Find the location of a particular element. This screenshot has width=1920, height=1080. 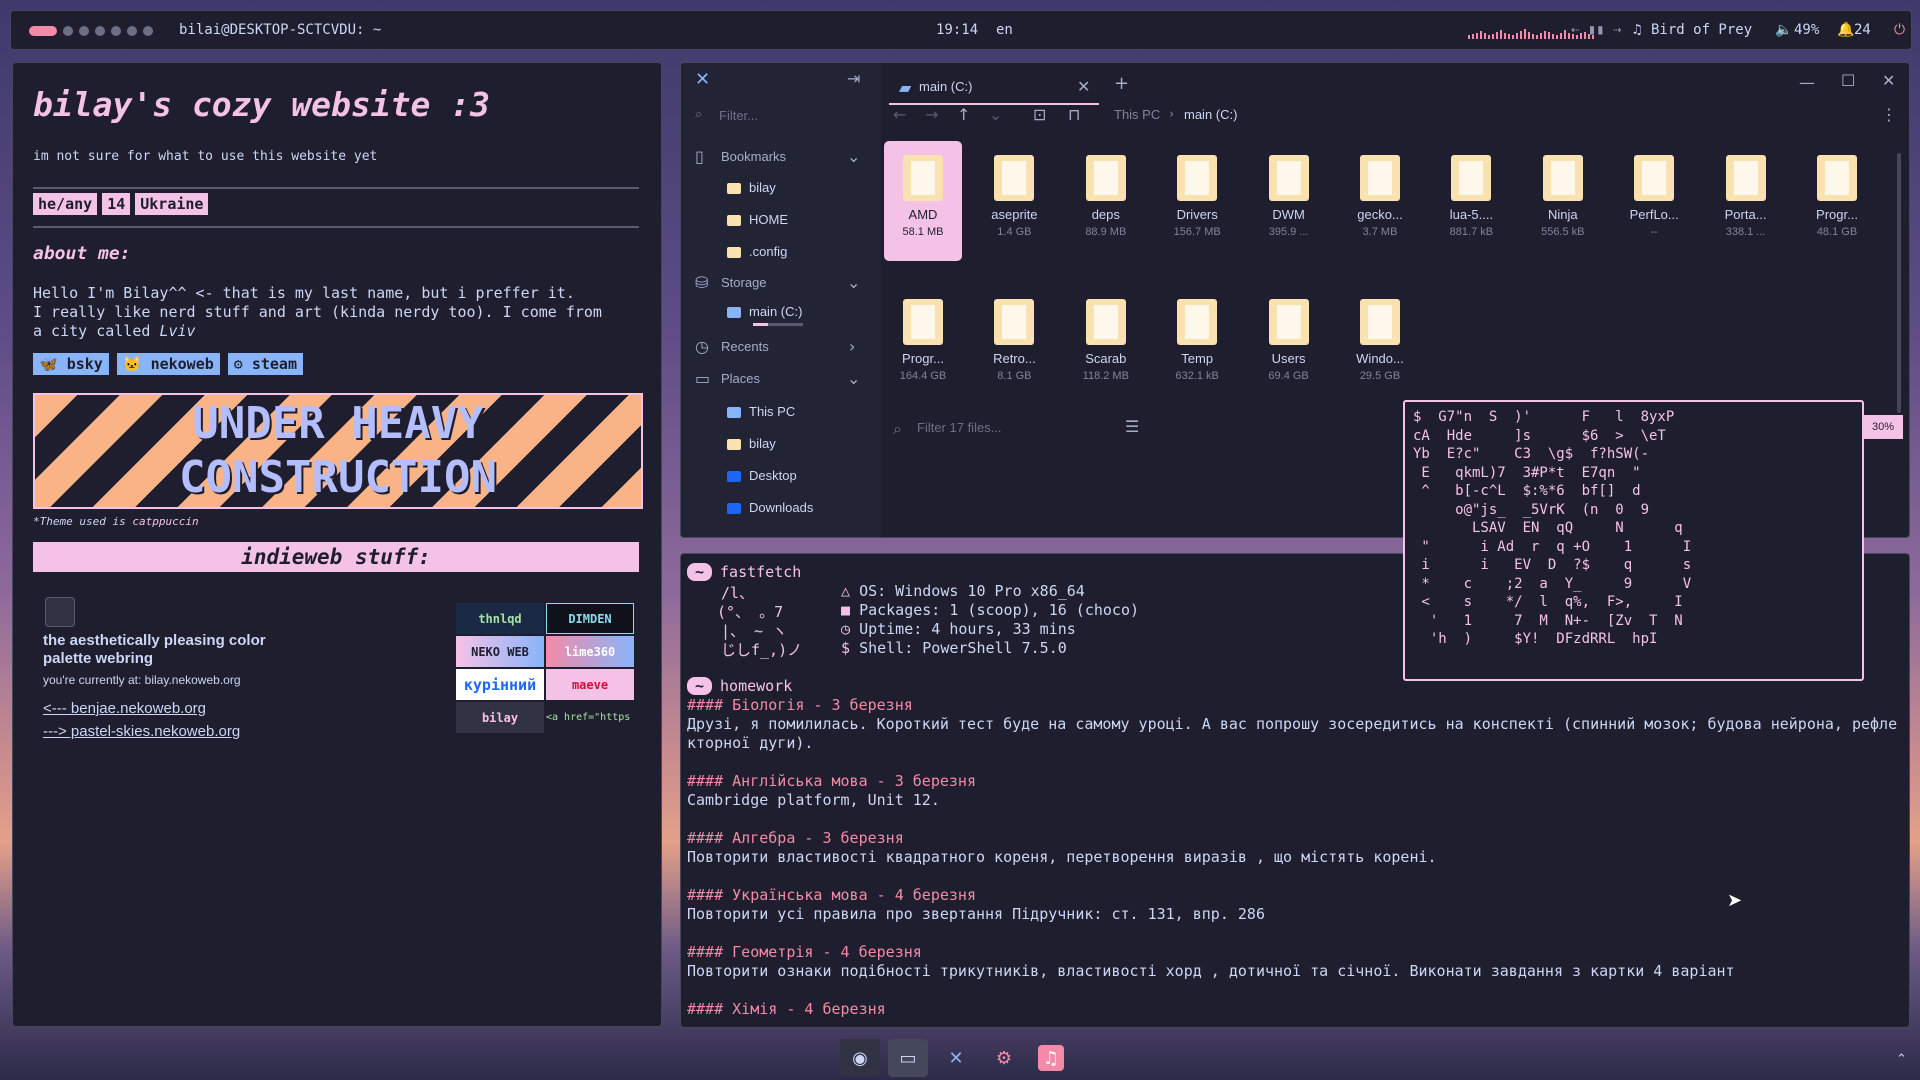

file-item: deps 88.9 MB is located at coordinates (1106, 201).